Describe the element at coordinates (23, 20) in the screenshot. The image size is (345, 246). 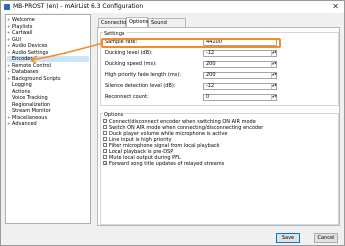
I see `tree-item-label: Welcome` at that location.